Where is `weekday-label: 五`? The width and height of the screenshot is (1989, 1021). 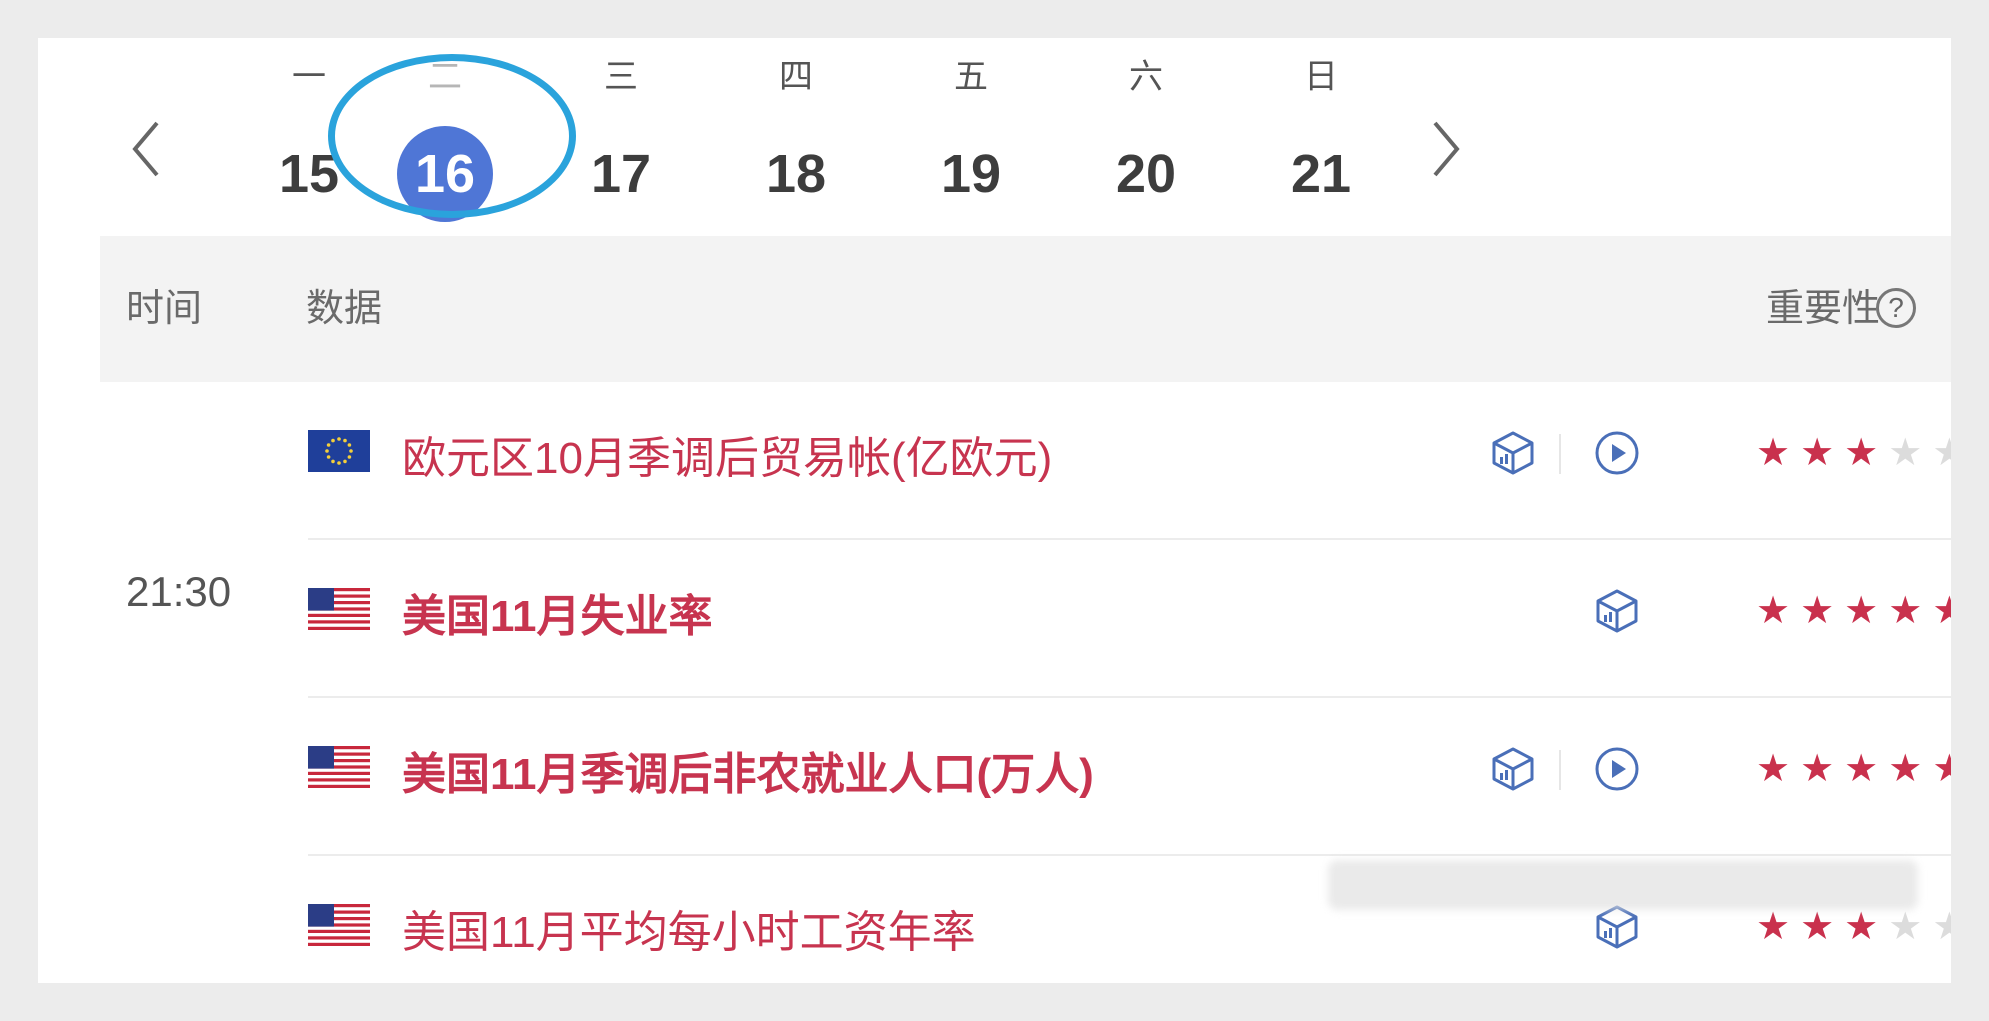 weekday-label: 五 is located at coordinates (971, 77).